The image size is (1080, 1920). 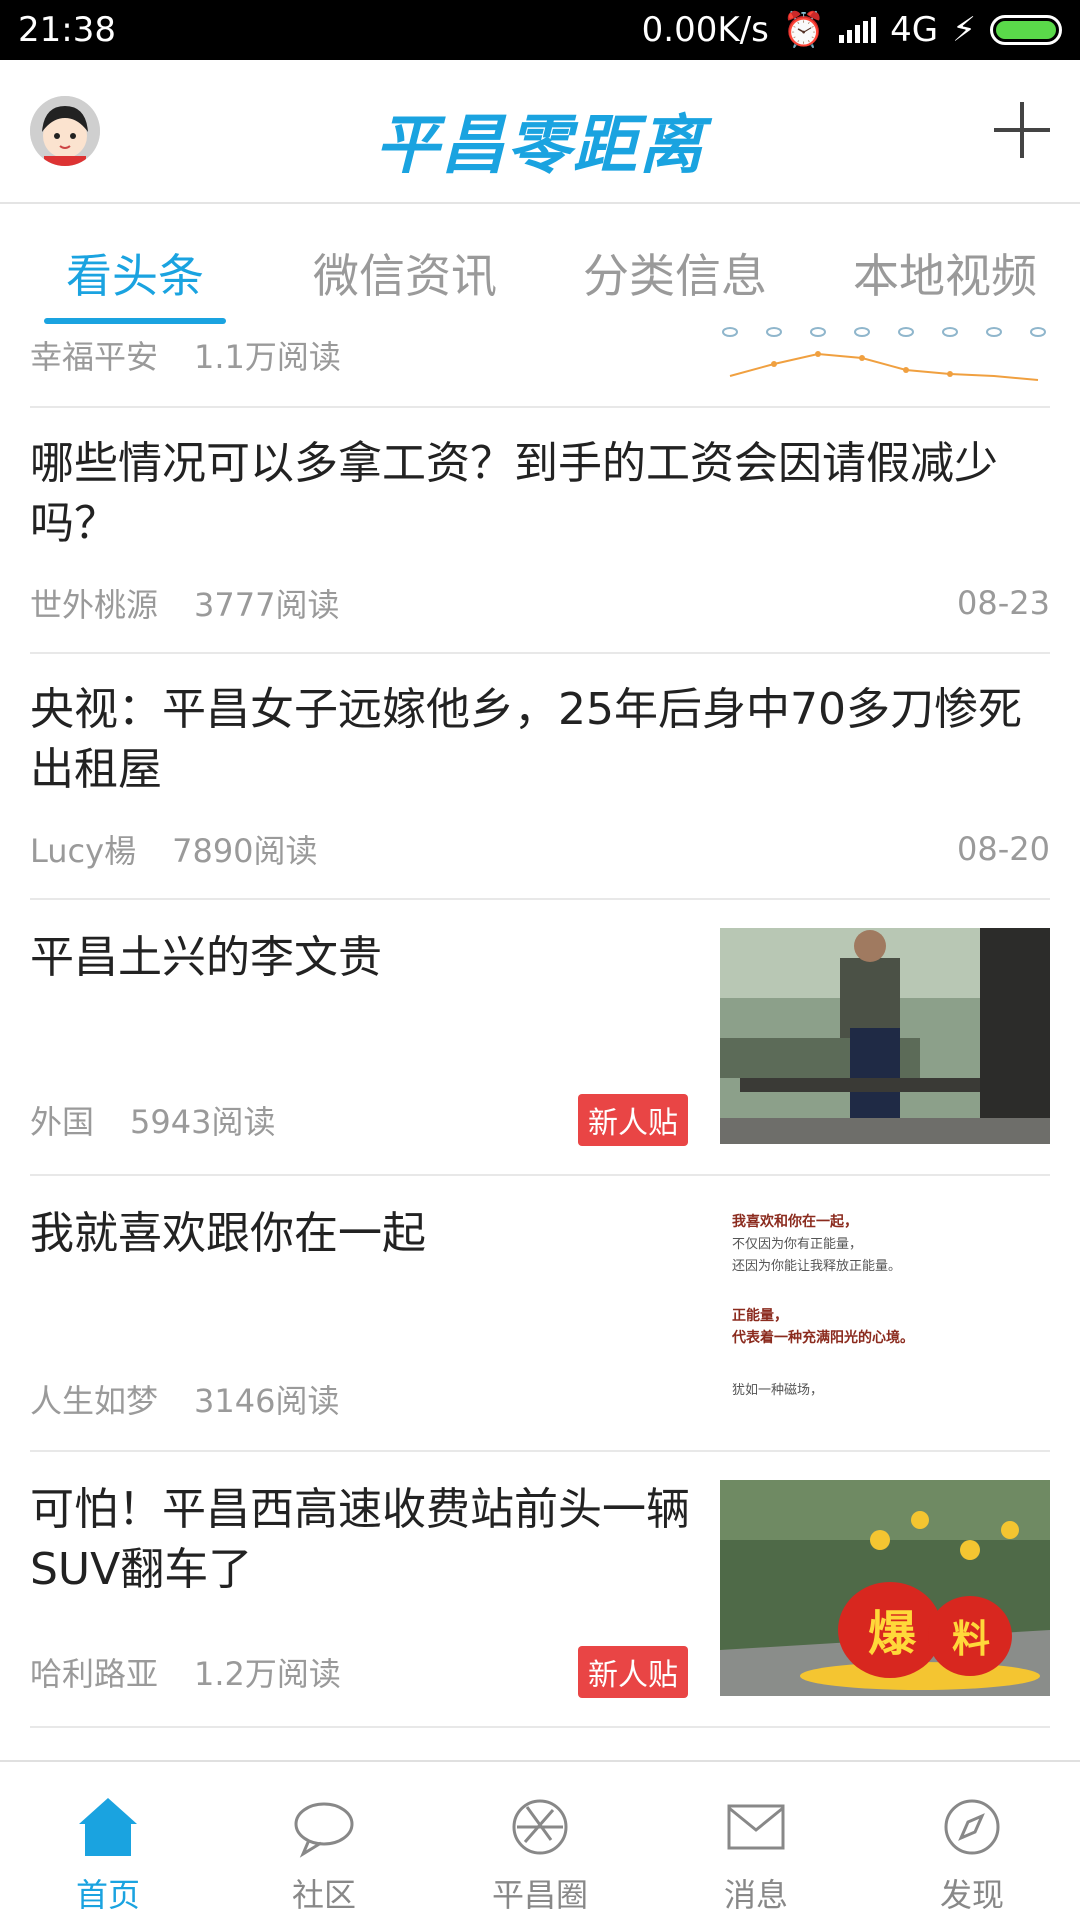 What do you see at coordinates (972, 1827) in the screenshot?
I see `compass-icon` at bounding box center [972, 1827].